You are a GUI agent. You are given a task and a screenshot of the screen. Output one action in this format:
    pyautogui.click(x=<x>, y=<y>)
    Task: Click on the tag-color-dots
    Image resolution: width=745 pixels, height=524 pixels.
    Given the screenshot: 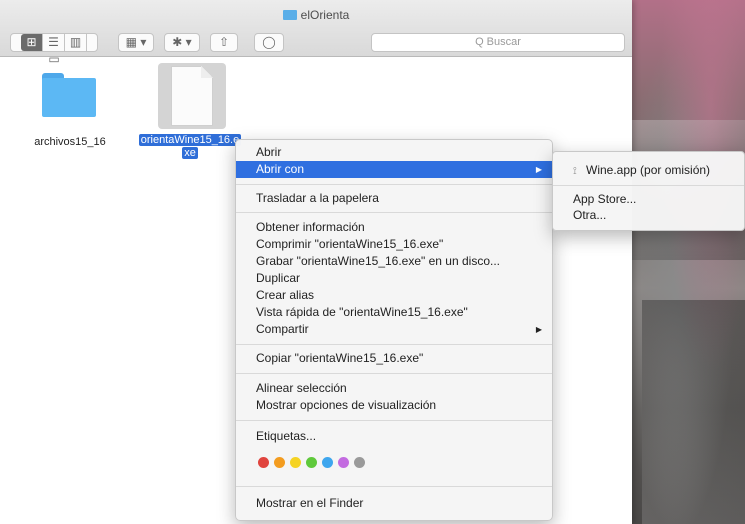 What is the action you would take?
    pyautogui.click(x=314, y=463)
    